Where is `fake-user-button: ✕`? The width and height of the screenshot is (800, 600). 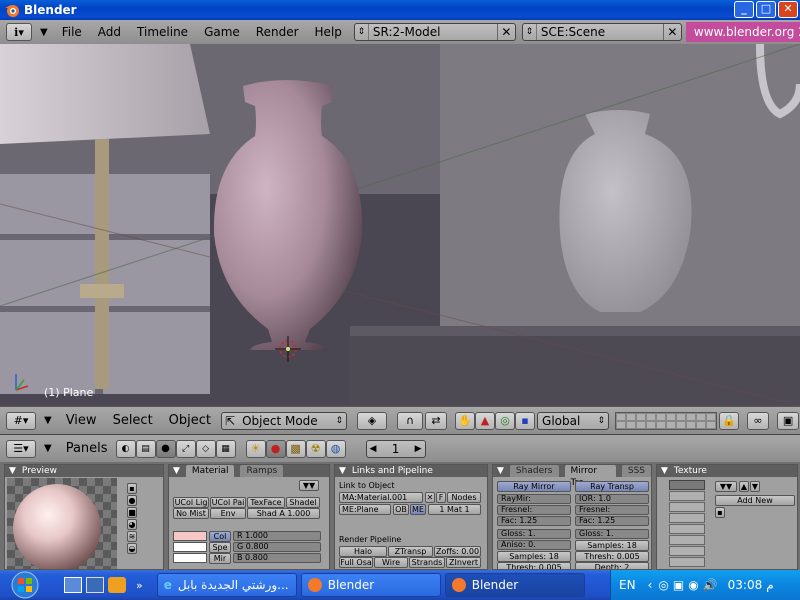
fake-user-button: ✕ is located at coordinates (430, 497).